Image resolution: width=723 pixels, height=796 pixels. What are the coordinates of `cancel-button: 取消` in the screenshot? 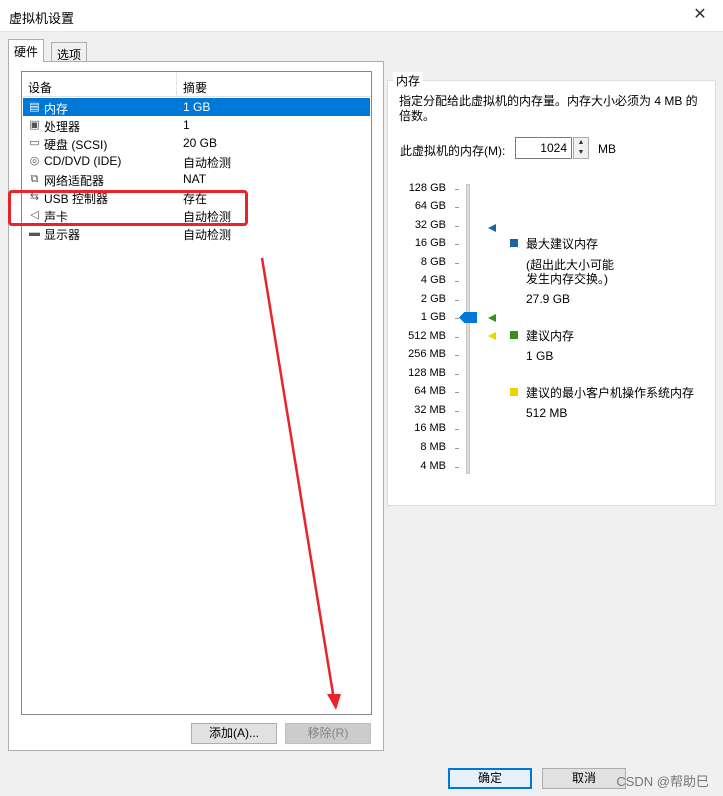 It's located at (584, 778).